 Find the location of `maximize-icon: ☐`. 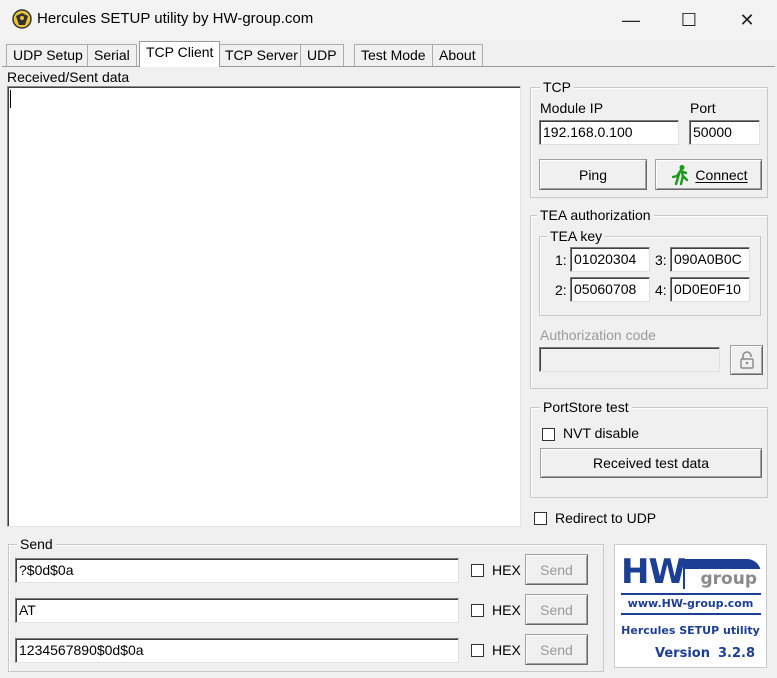

maximize-icon: ☐ is located at coordinates (689, 19).